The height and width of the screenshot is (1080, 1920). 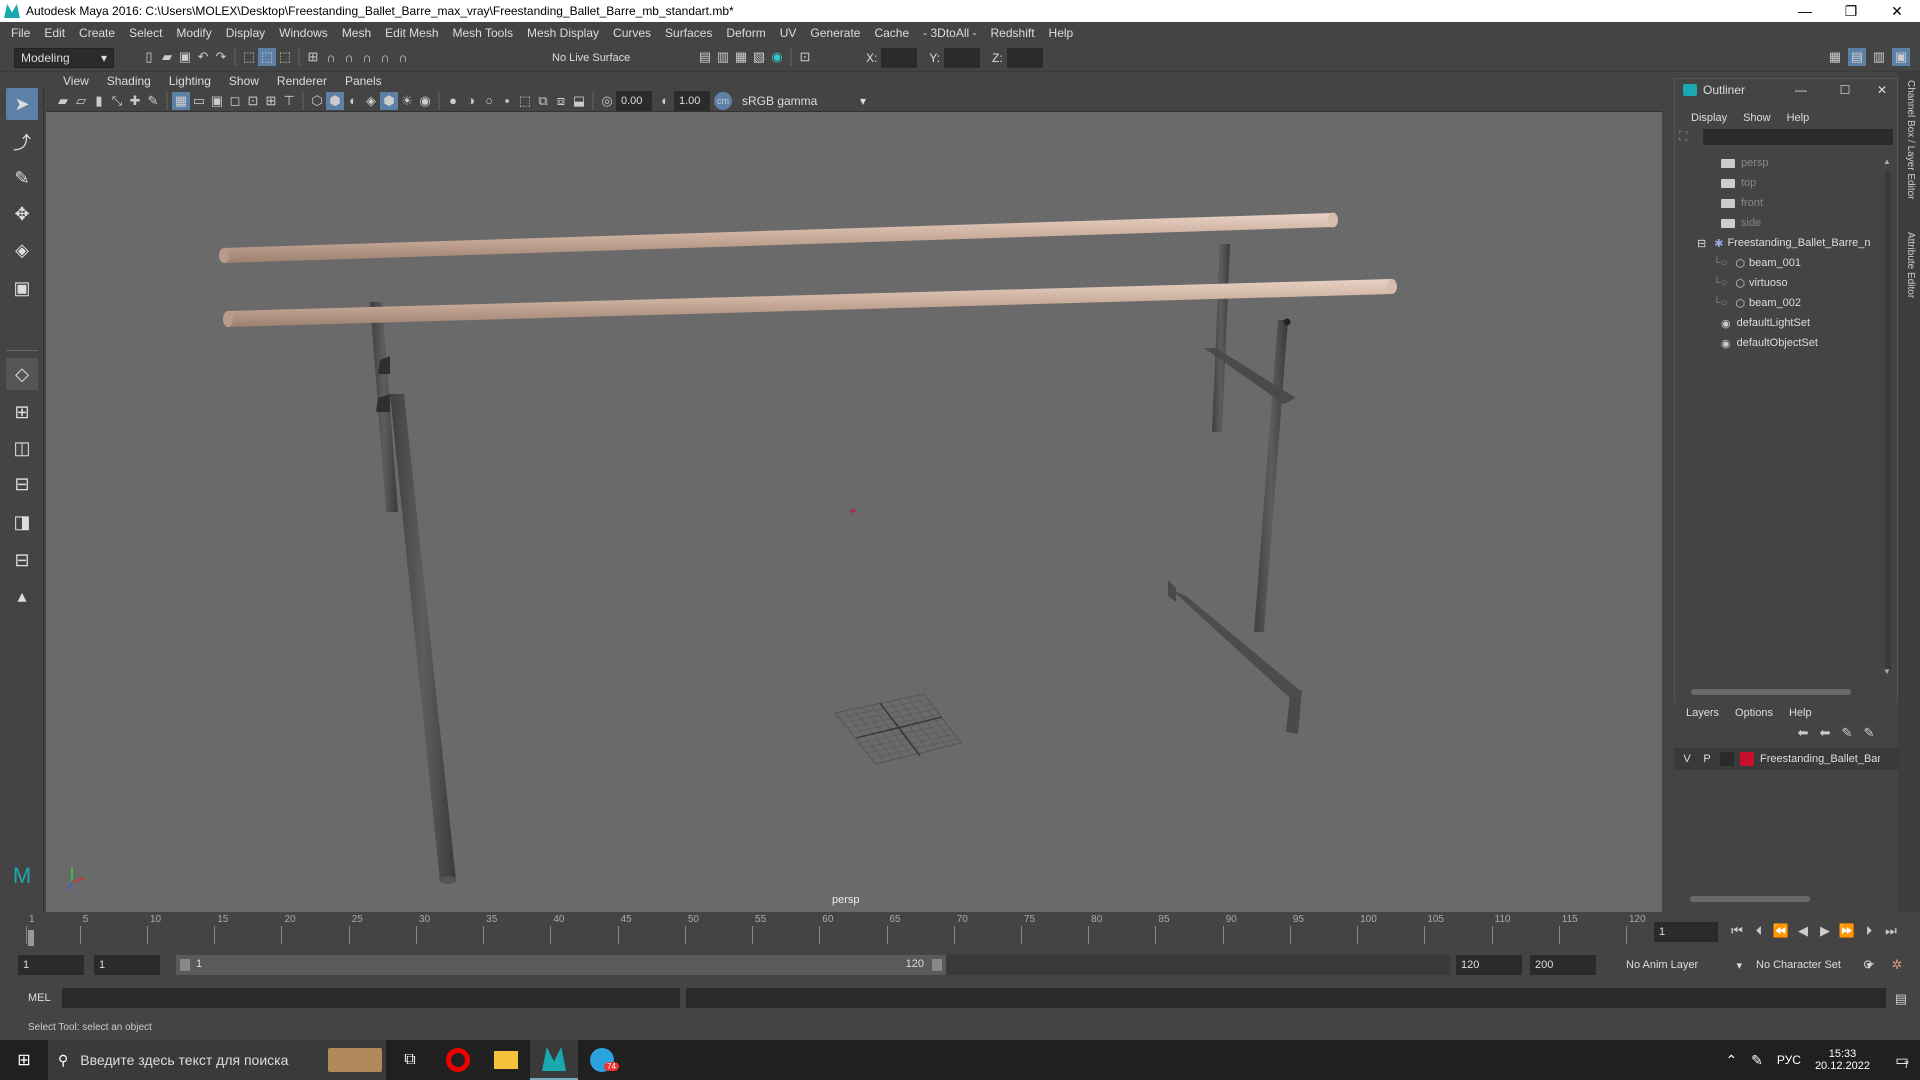 What do you see at coordinates (688, 33) in the screenshot?
I see `menu-surfaces: Surfaces` at bounding box center [688, 33].